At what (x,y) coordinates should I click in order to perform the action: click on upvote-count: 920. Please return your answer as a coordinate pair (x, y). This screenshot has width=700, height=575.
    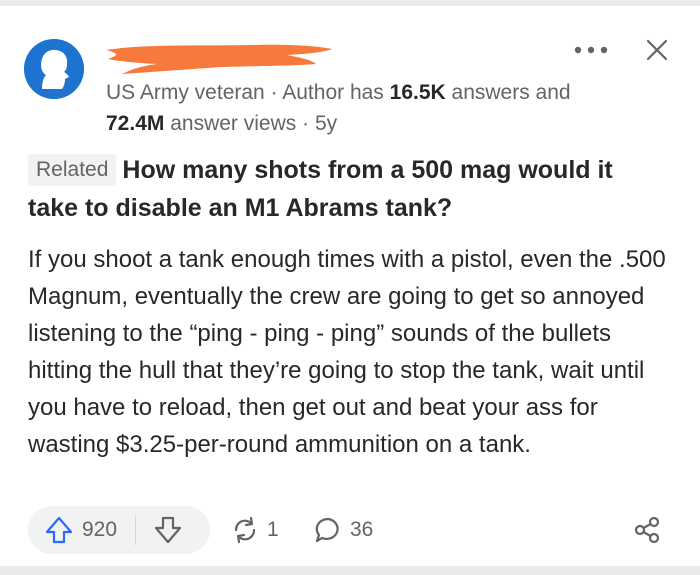
    Looking at the image, I should click on (100, 529).